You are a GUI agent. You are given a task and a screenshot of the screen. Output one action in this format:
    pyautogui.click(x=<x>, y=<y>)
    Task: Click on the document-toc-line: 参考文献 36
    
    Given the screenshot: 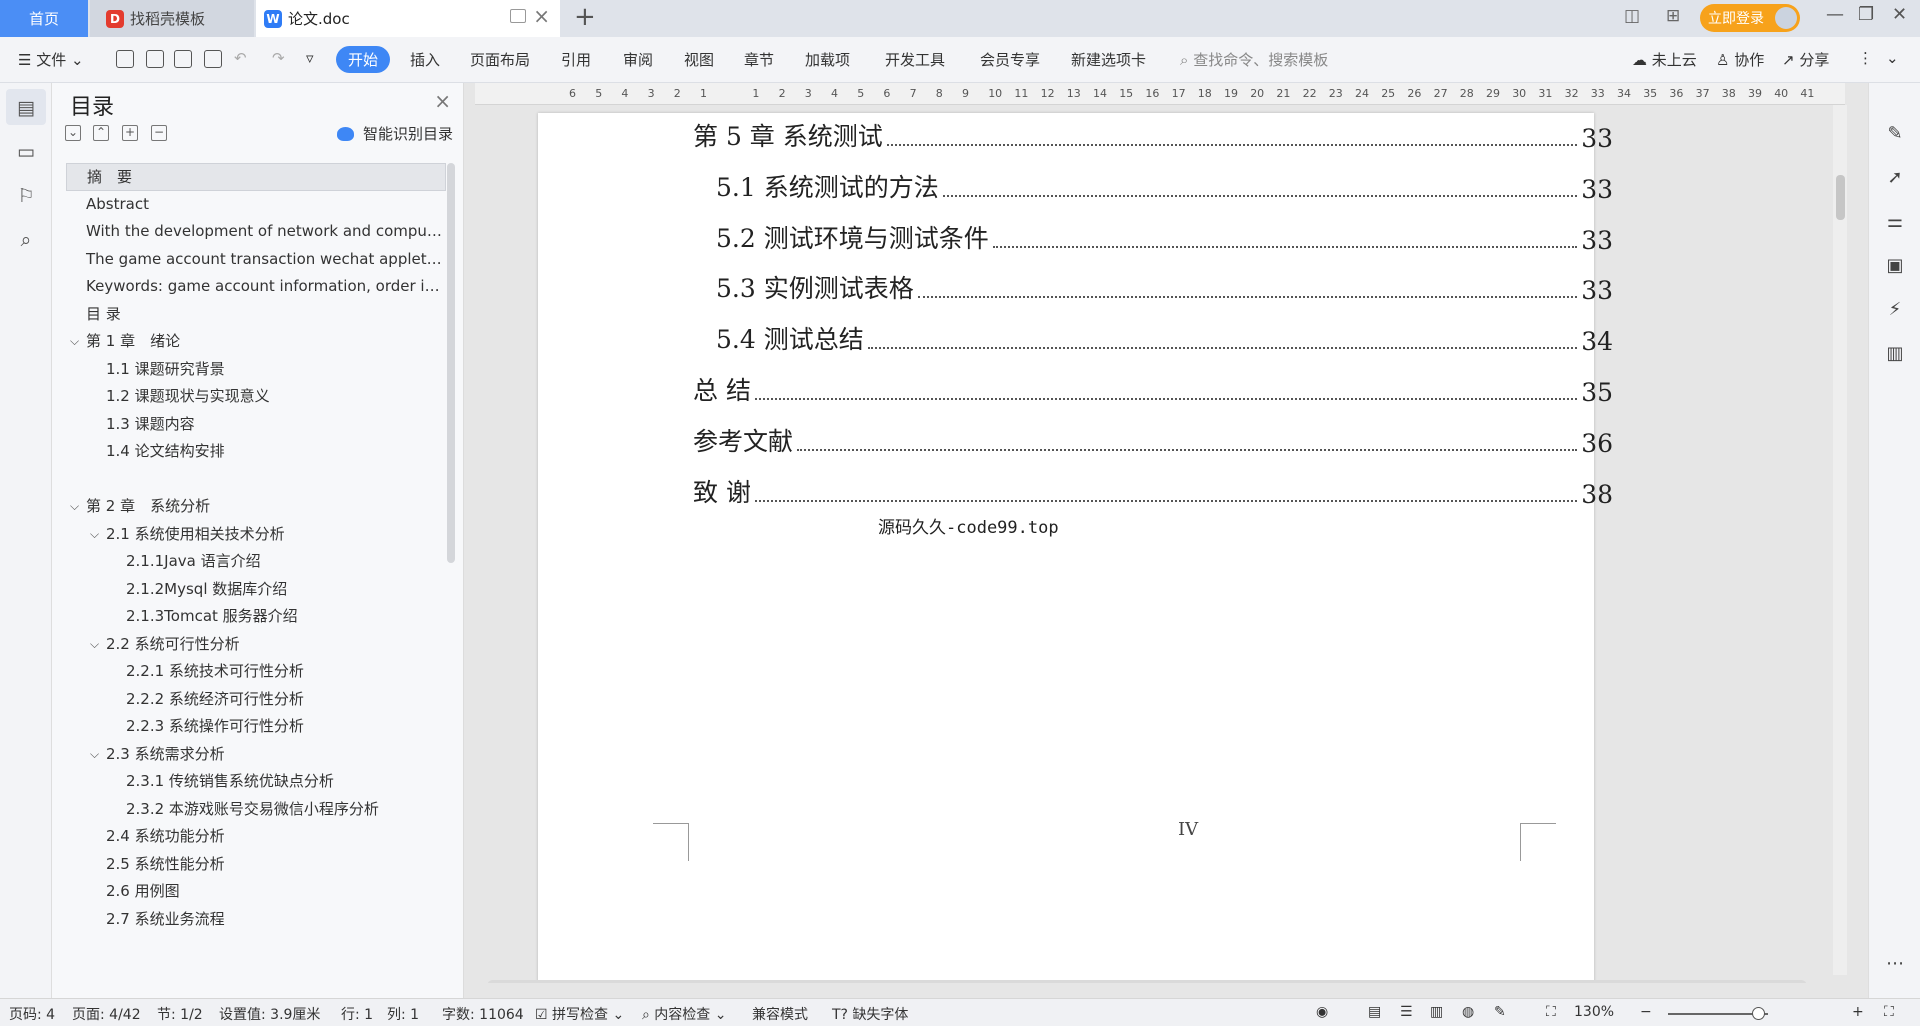 What is the action you would take?
    pyautogui.click(x=1153, y=438)
    